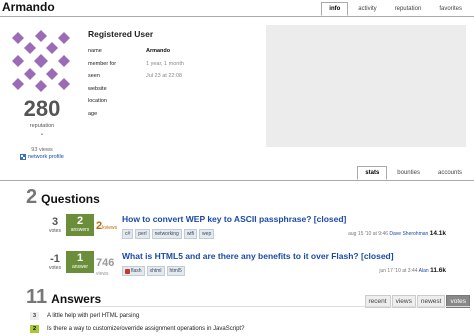 The width and height of the screenshot is (474, 336). What do you see at coordinates (190, 234) in the screenshot?
I see `tag: wifi` at bounding box center [190, 234].